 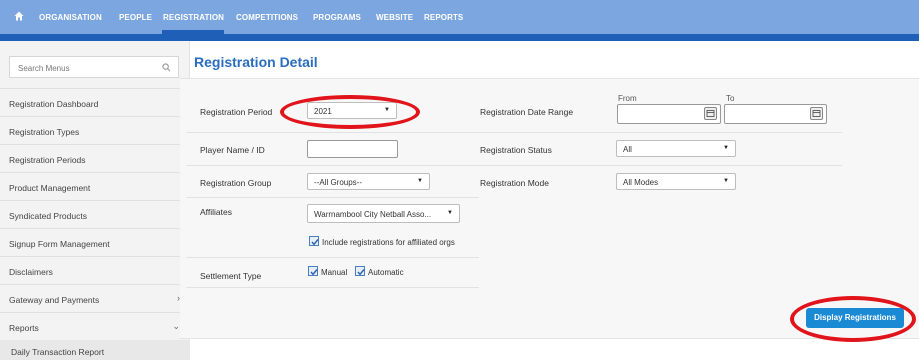 I want to click on sidebar-item-signup-form-management: Signup Form Management, so click(x=95, y=242).